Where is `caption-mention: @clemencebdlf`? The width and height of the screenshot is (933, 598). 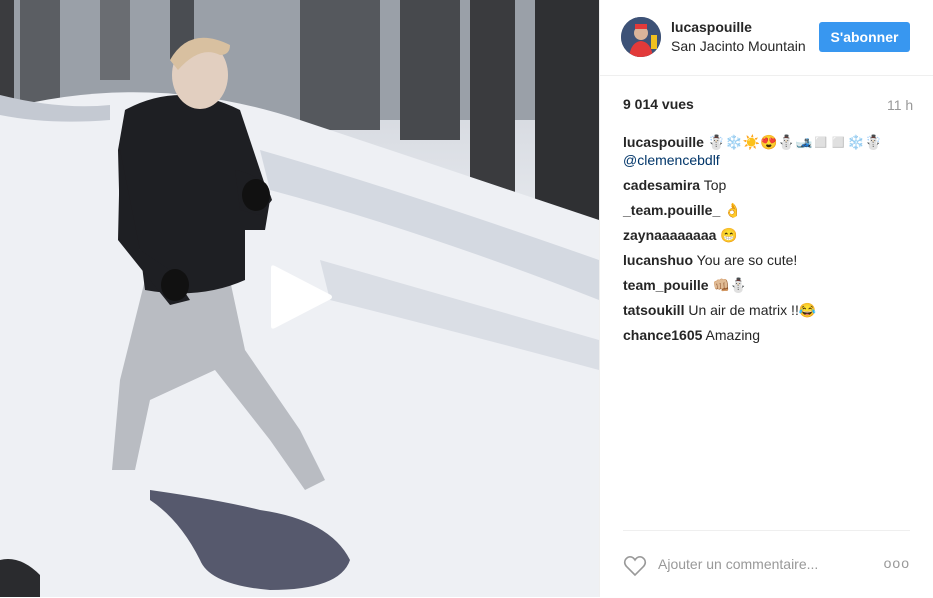 caption-mention: @clemencebdlf is located at coordinates (671, 160).